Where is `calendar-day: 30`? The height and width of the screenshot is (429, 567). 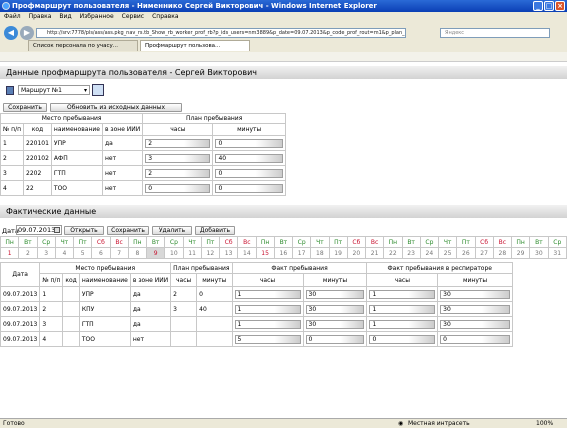 calendar-day: 30 is located at coordinates (539, 253).